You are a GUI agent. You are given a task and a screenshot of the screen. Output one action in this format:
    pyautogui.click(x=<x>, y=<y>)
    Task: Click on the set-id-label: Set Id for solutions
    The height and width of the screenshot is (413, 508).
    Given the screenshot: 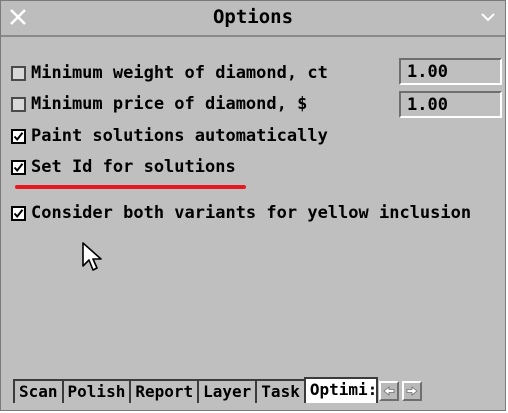 What is the action you would take?
    pyautogui.click(x=133, y=167)
    